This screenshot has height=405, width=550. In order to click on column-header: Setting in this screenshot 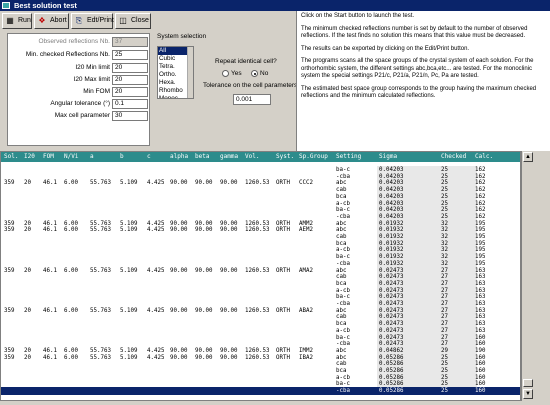, I will do `click(348, 157)`.